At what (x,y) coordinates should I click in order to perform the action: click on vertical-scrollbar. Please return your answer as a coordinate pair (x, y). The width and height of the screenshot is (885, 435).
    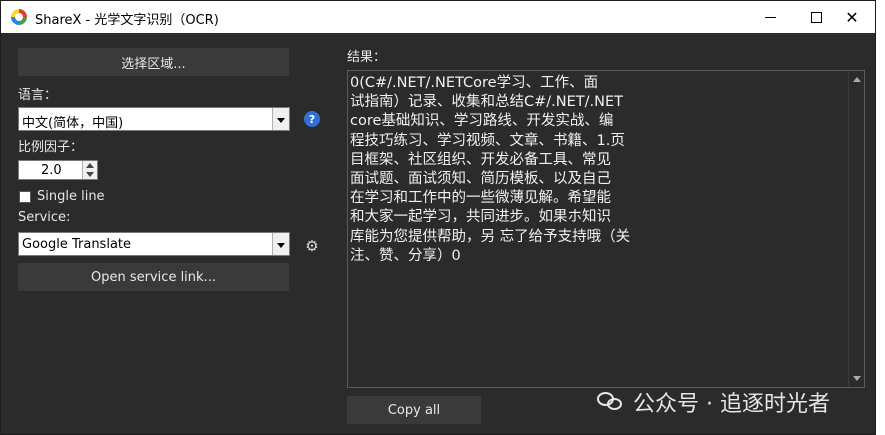
    Looking at the image, I should click on (856, 229).